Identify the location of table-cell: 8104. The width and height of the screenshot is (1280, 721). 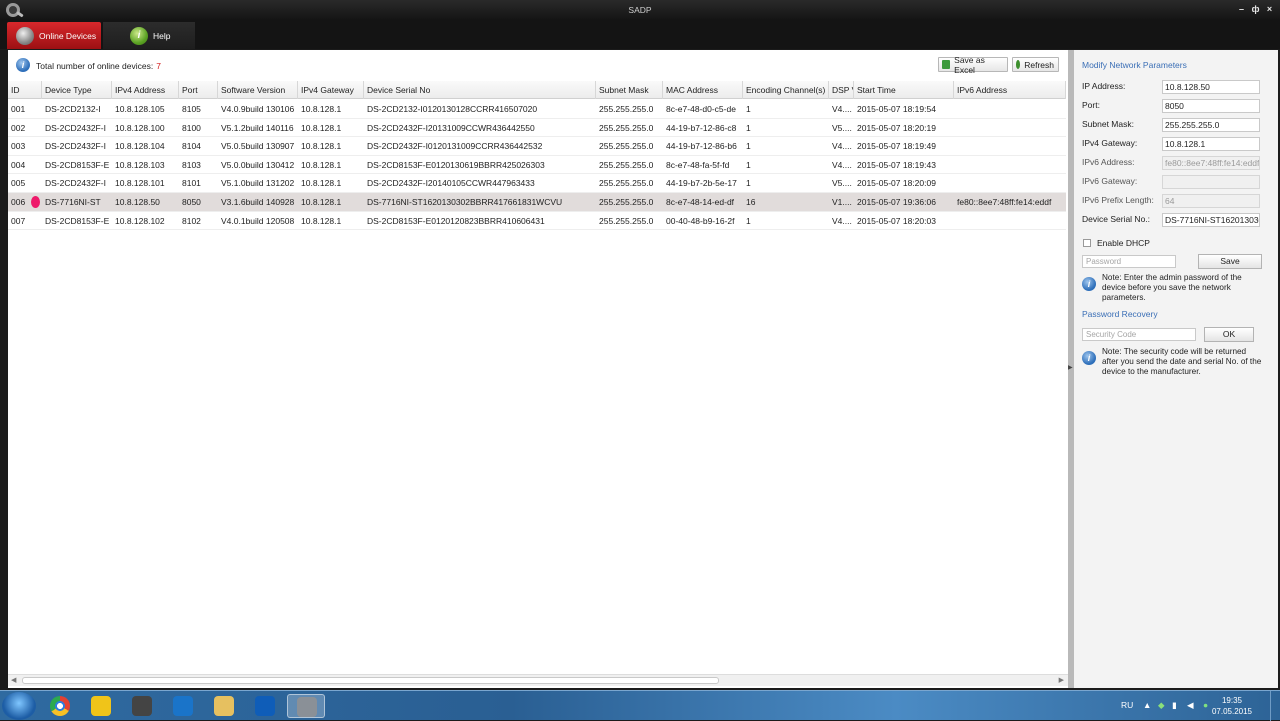
(191, 146).